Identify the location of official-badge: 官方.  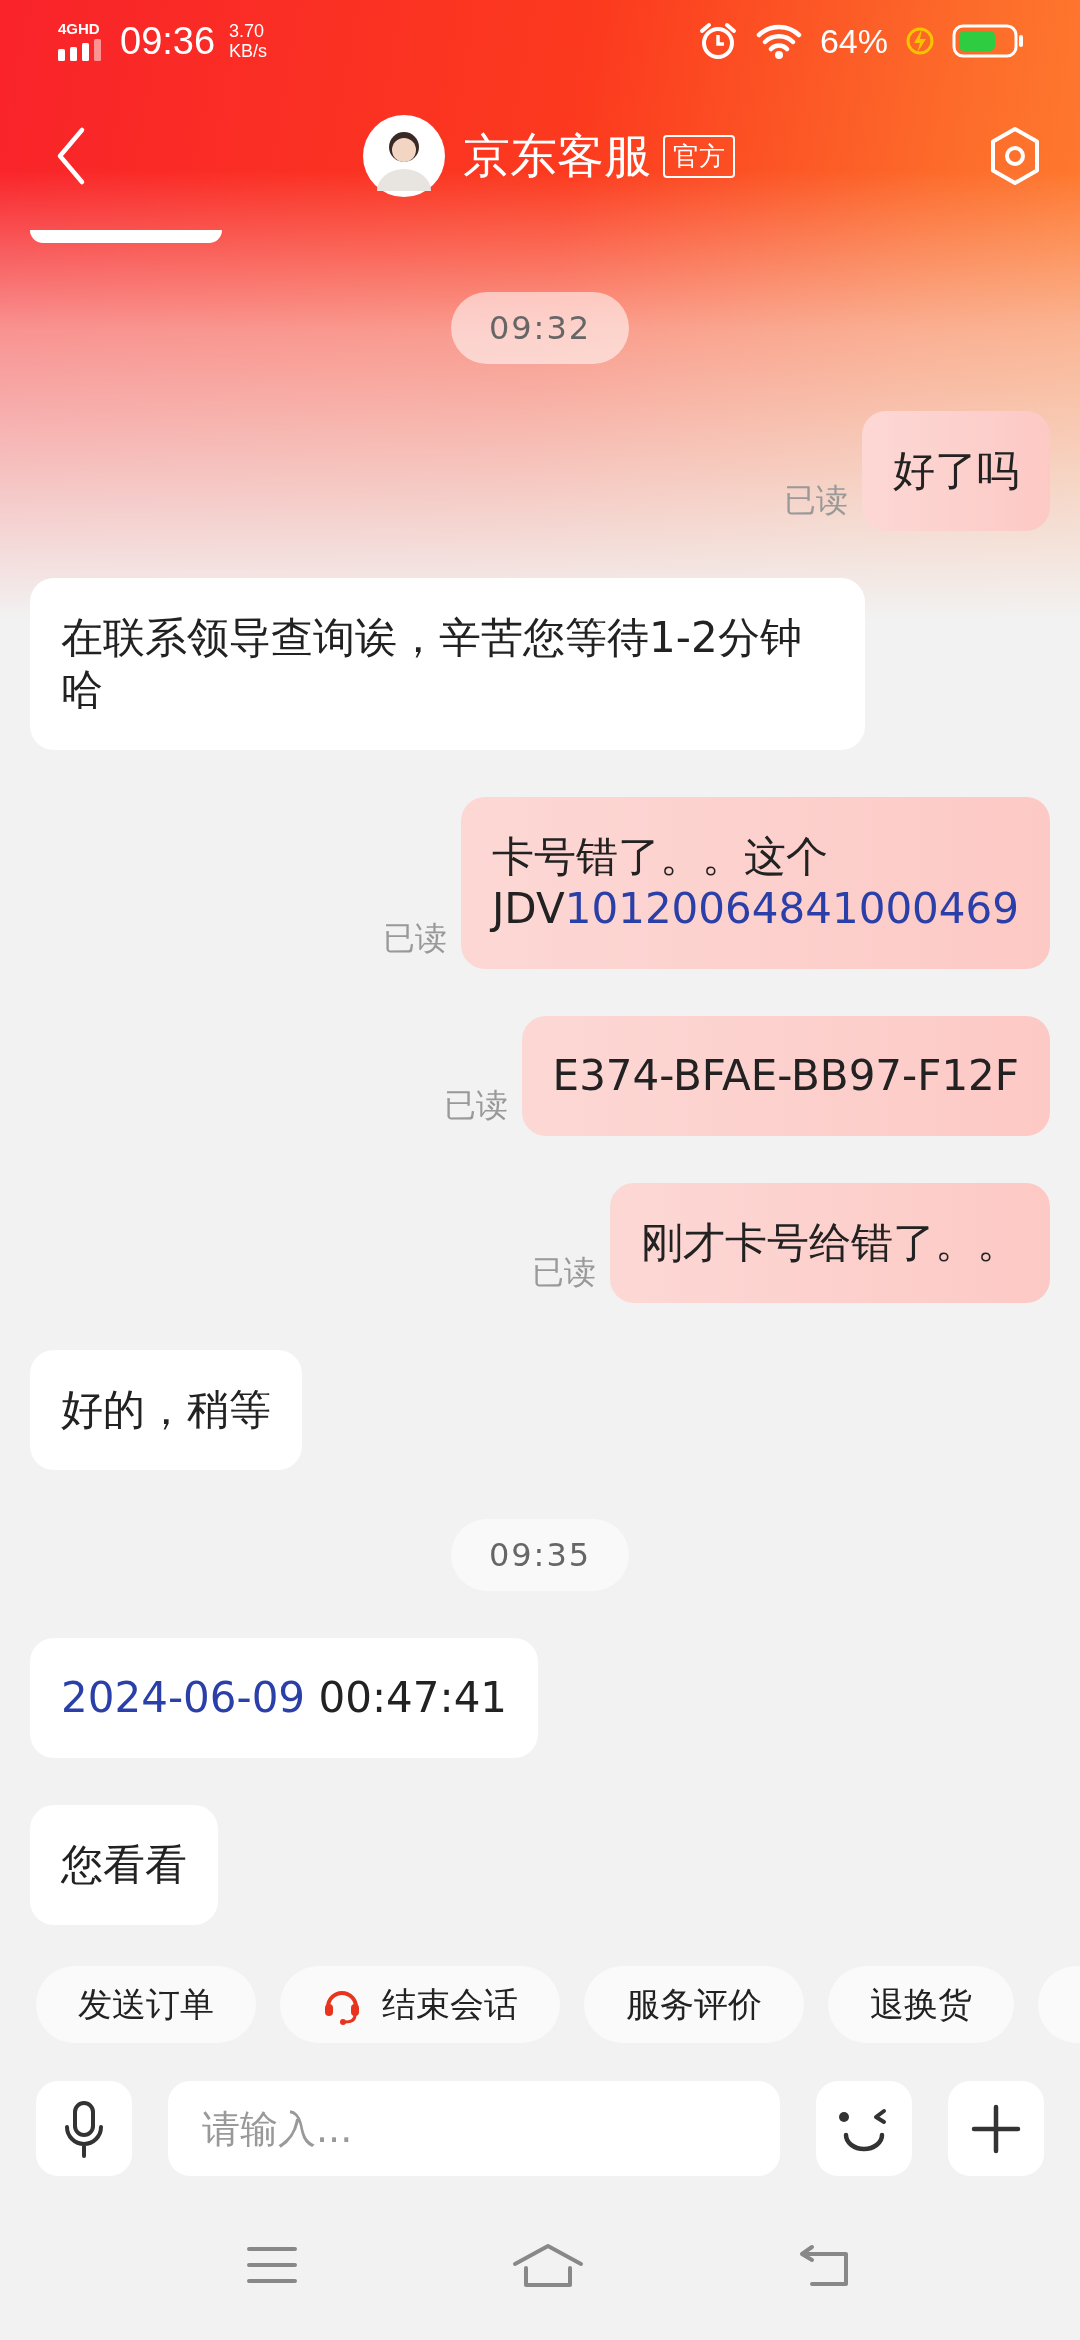
(699, 156).